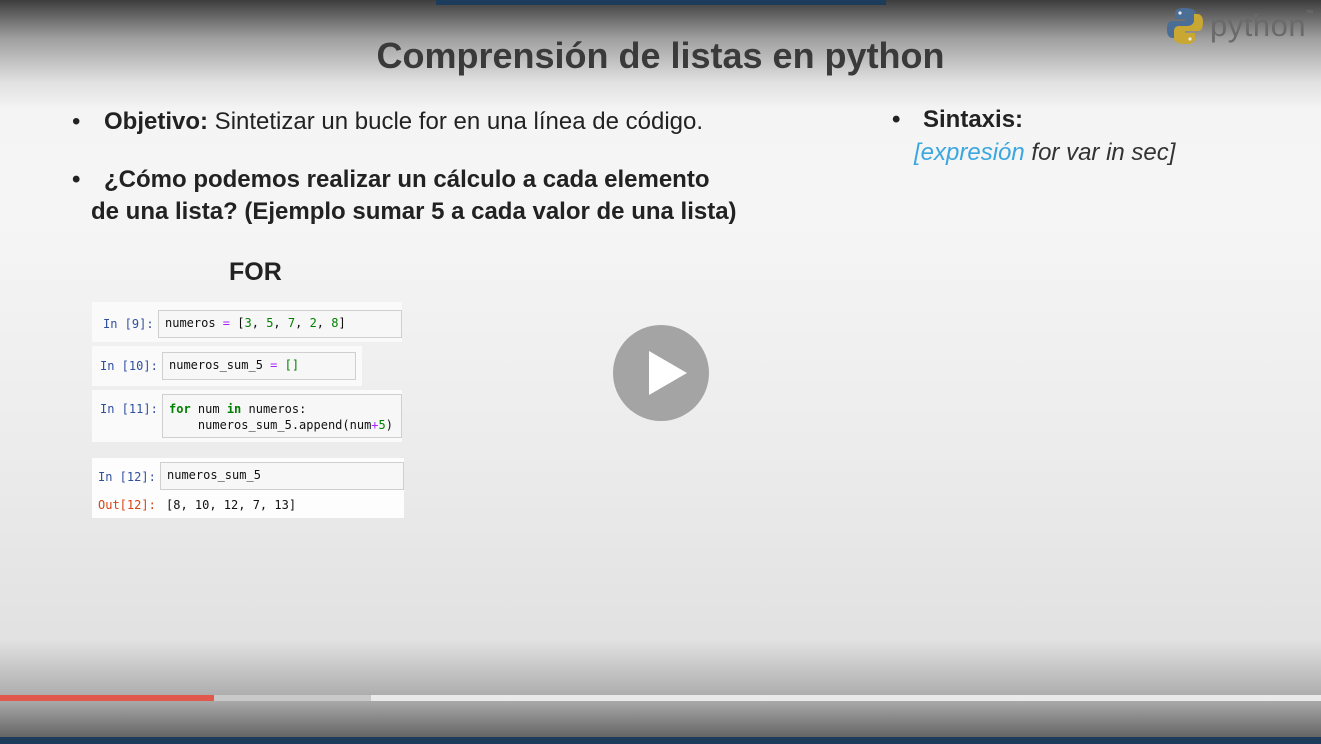 The width and height of the screenshot is (1321, 744). Describe the element at coordinates (282, 476) in the screenshot. I see `code-input: numeros_sum_5` at that location.